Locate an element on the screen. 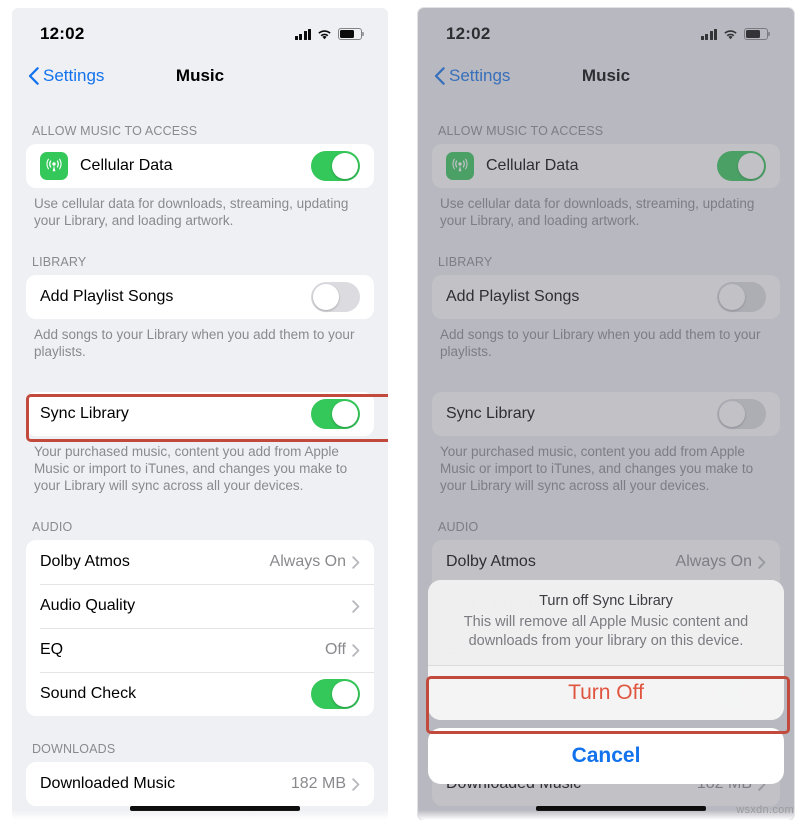 The image size is (800, 820). row-value: Off is located at coordinates (335, 649).